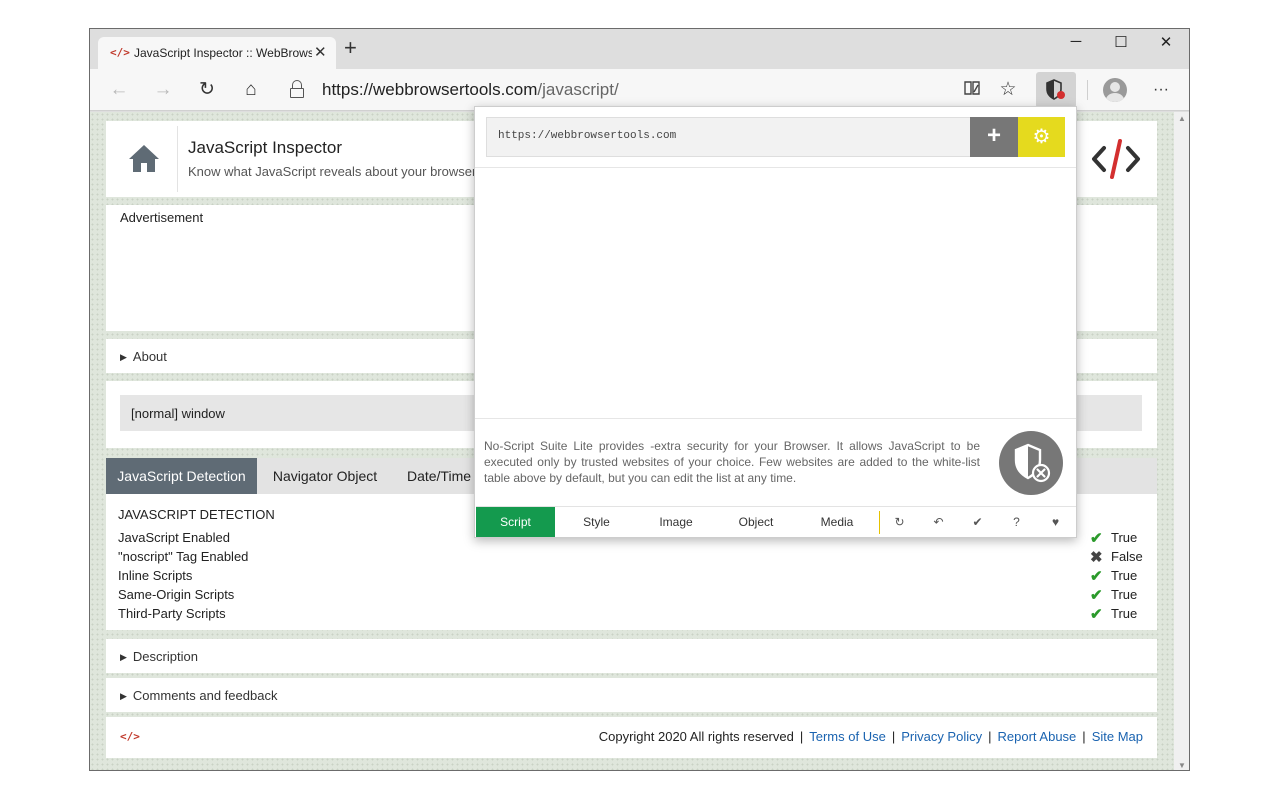 The image size is (1280, 800). Describe the element at coordinates (847, 736) in the screenshot. I see `terms-link: Terms of Use` at that location.